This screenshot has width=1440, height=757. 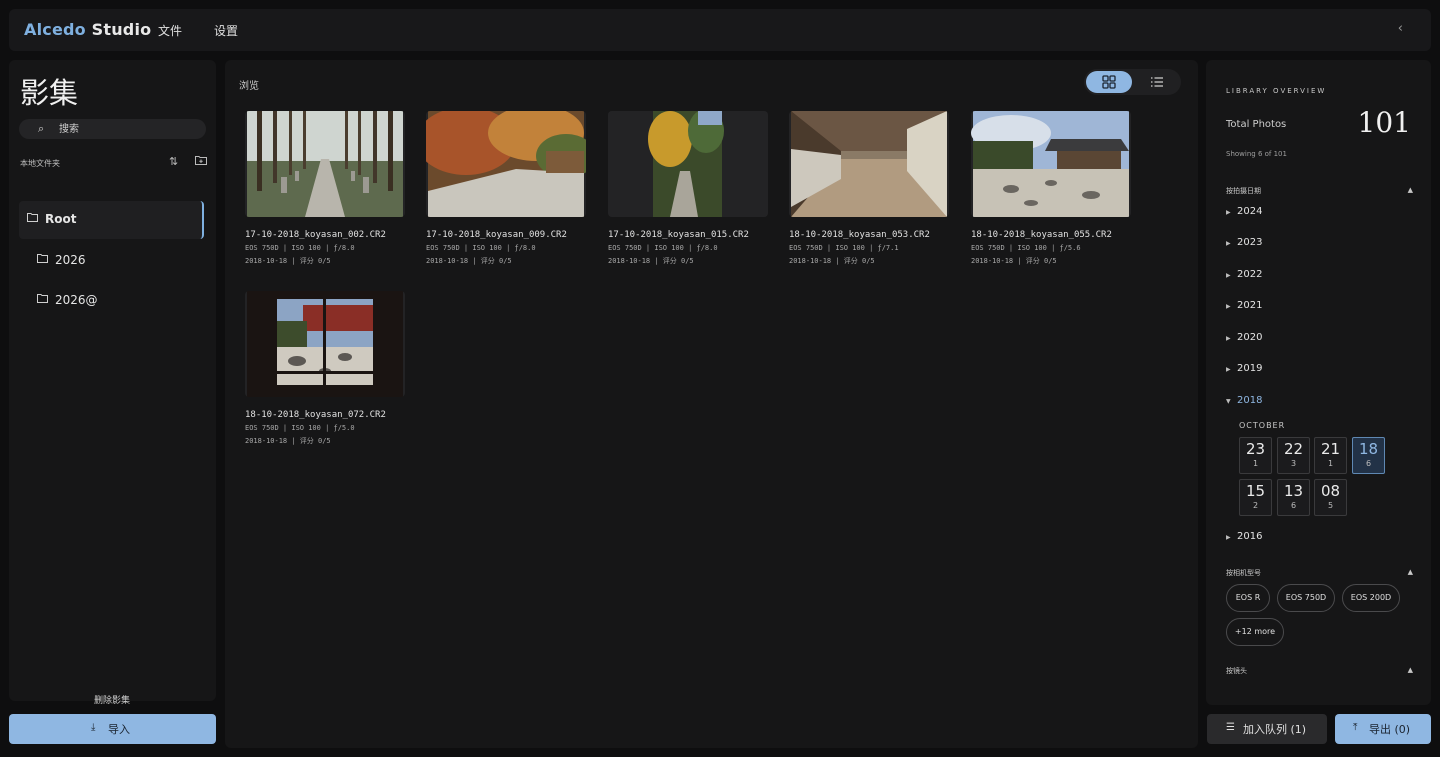 I want to click on day-number: 13, so click(x=1293, y=491).